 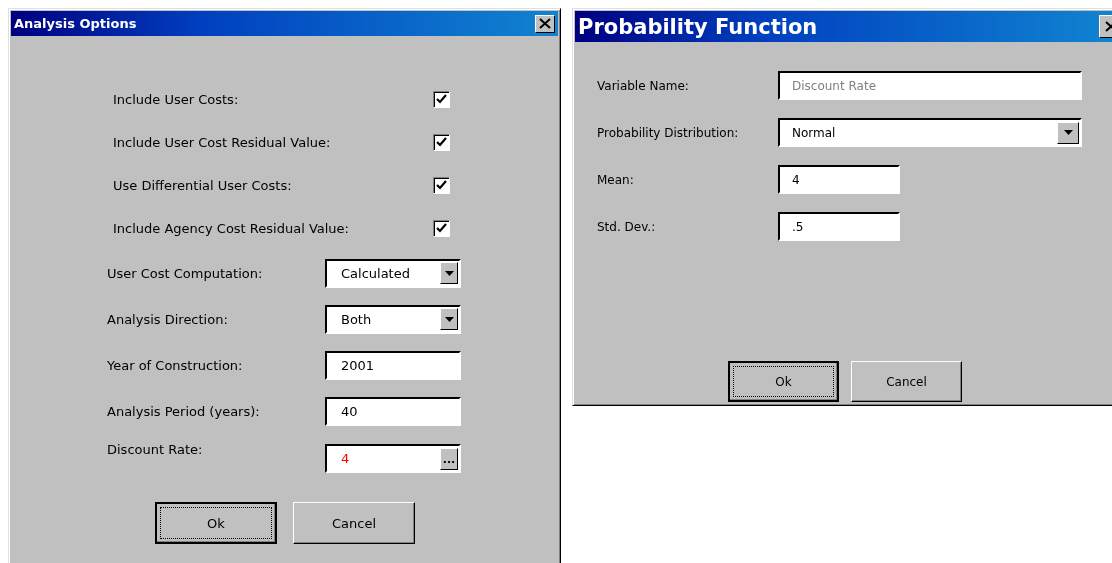 What do you see at coordinates (375, 273) in the screenshot?
I see `dropdown-value: Calculated` at bounding box center [375, 273].